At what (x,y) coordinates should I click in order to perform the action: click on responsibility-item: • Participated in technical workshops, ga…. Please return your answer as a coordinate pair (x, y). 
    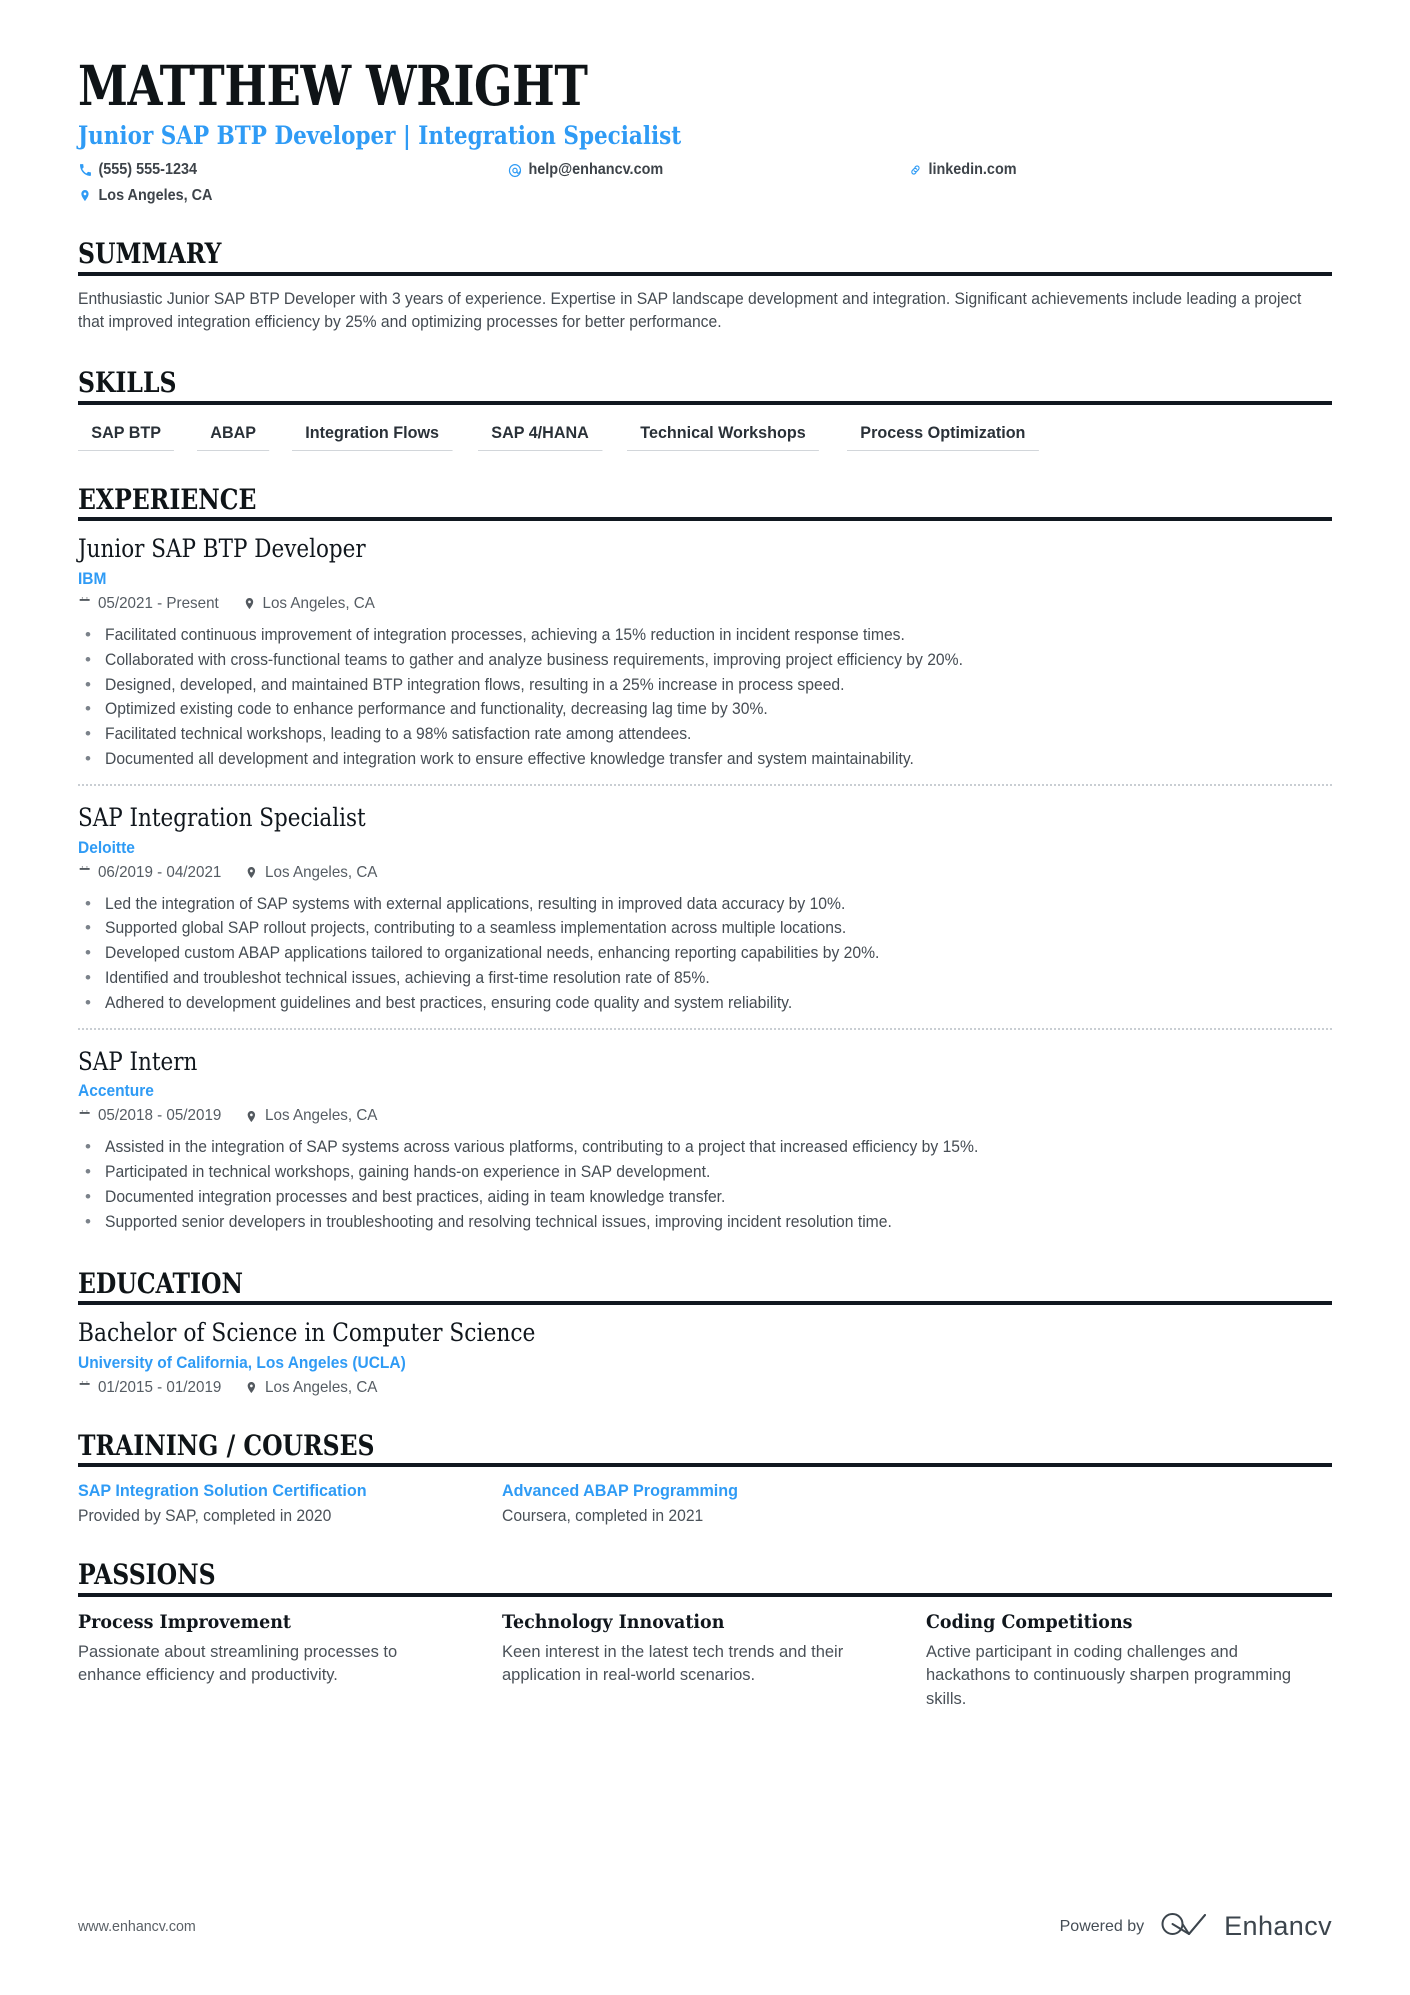
    Looking at the image, I should click on (705, 1172).